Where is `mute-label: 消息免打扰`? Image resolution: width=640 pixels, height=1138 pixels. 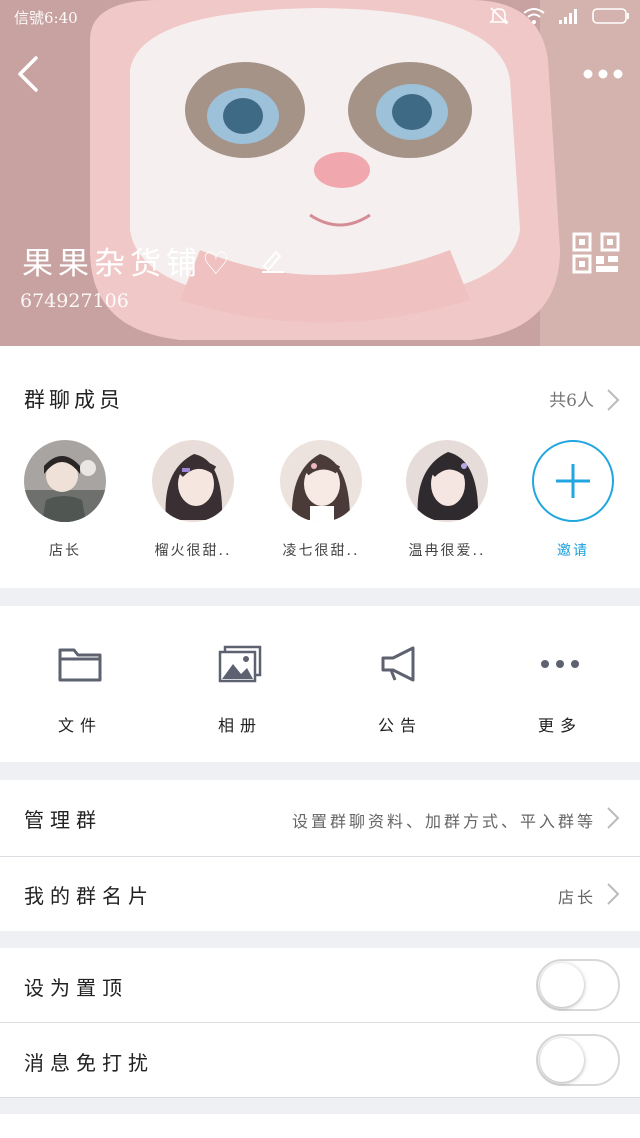 mute-label: 消息免打扰 is located at coordinates (89, 1063).